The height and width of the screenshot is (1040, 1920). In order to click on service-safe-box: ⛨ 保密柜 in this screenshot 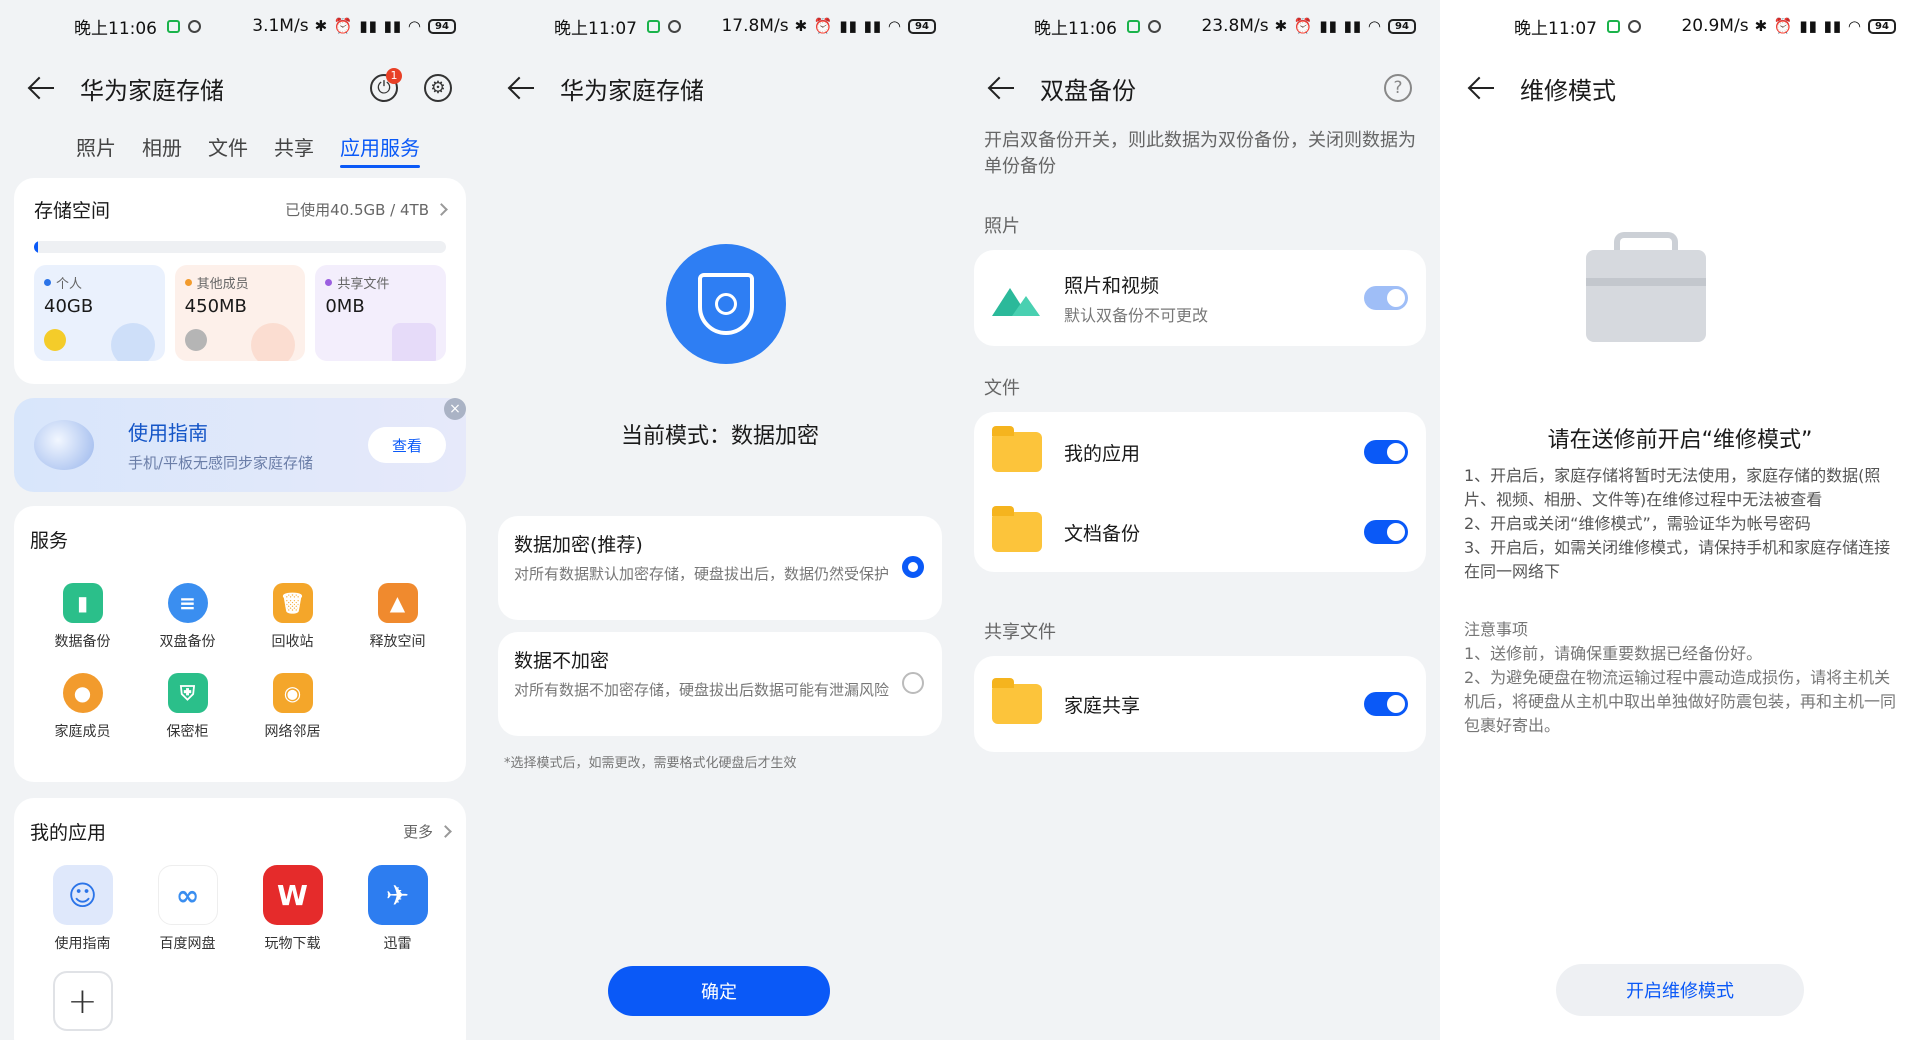, I will do `click(187, 707)`.